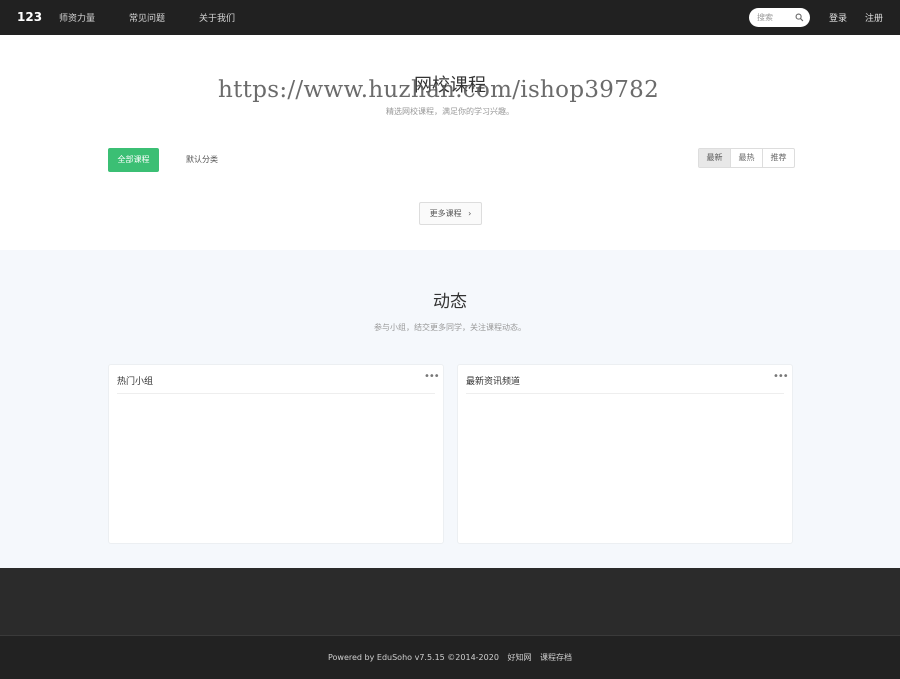 The image size is (900, 679). I want to click on sort-button-group: 最新 最热 推荐, so click(746, 158).